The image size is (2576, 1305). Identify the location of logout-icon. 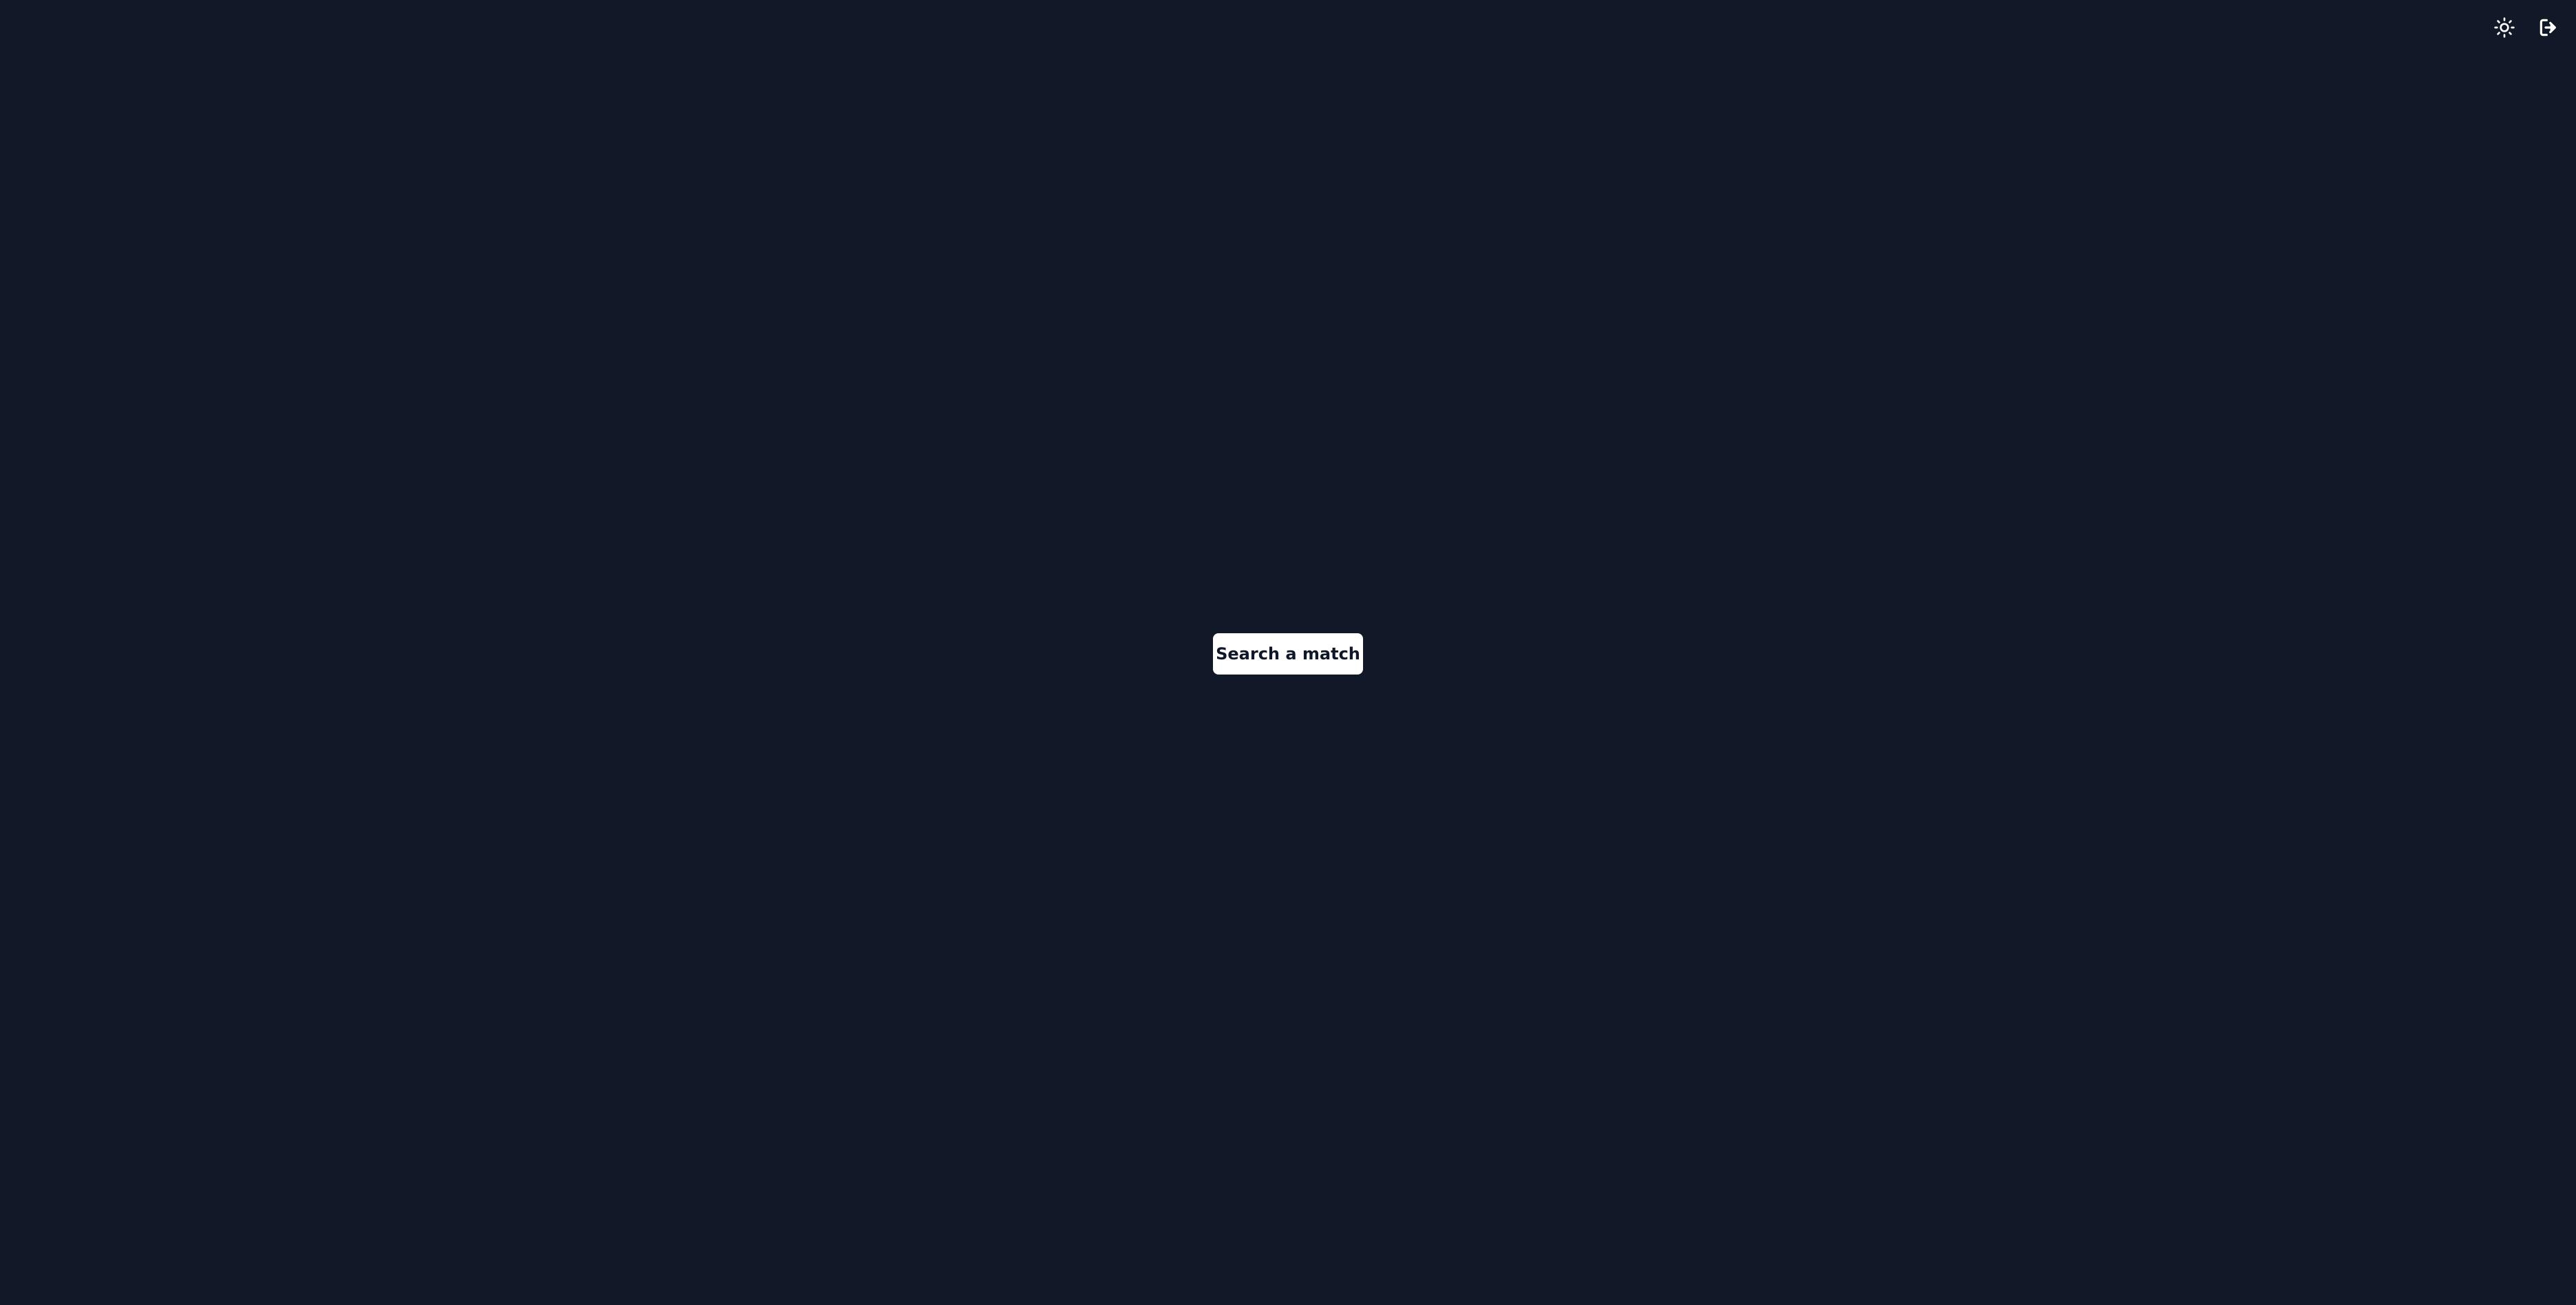
(2548, 28).